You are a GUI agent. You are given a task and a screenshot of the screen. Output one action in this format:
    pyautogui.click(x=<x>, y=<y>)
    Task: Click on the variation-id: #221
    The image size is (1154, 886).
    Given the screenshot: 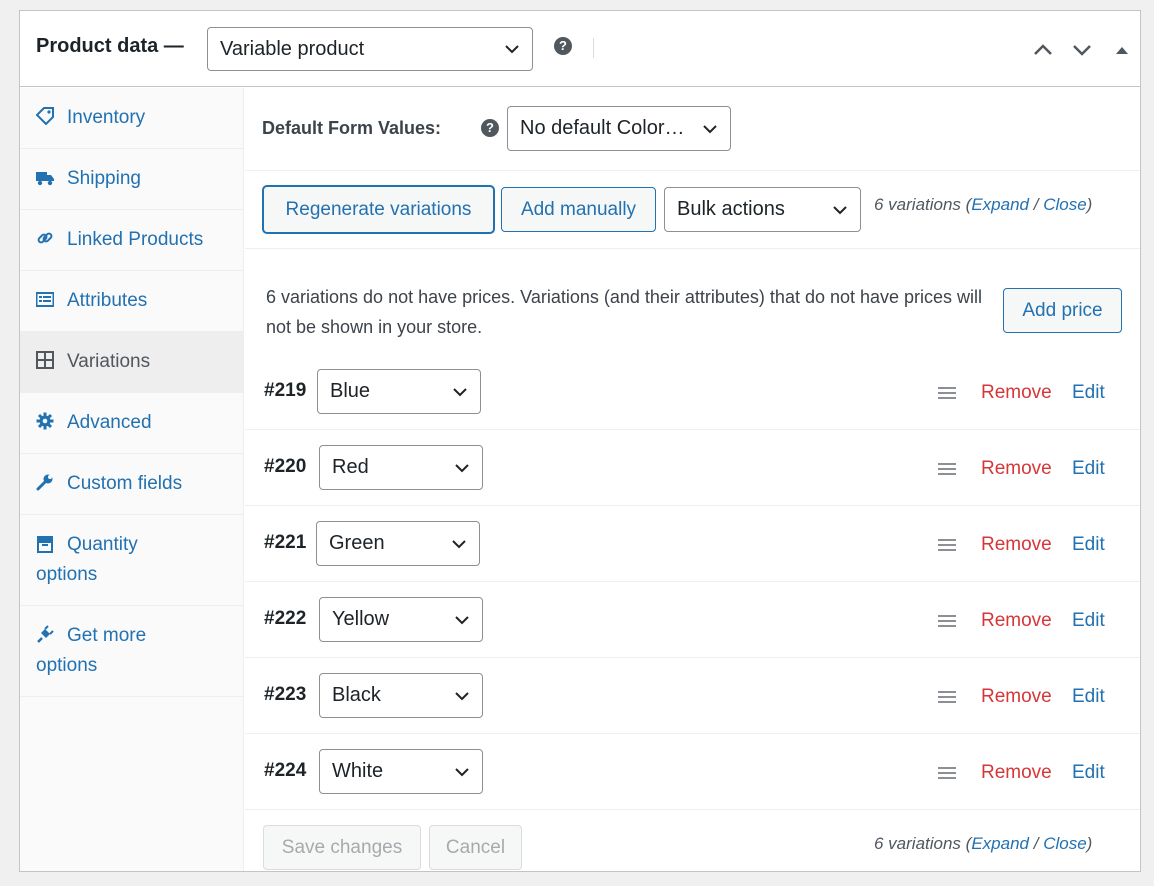 What is the action you would take?
    pyautogui.click(x=285, y=542)
    